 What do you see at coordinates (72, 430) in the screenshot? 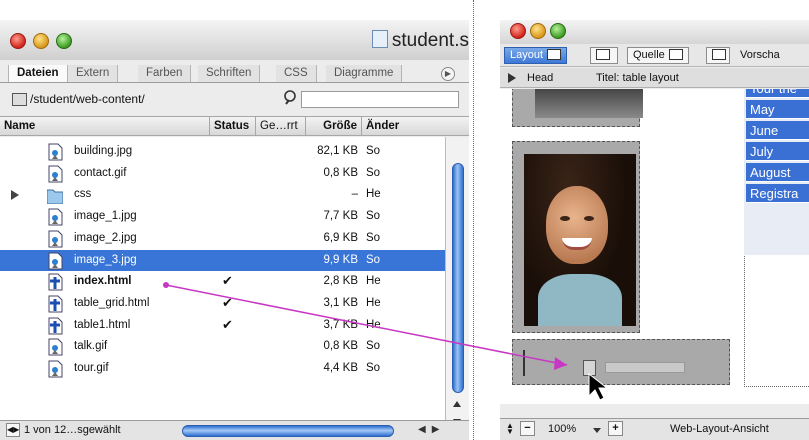
I see `selection-status: 1 von 12…sgewählt` at bounding box center [72, 430].